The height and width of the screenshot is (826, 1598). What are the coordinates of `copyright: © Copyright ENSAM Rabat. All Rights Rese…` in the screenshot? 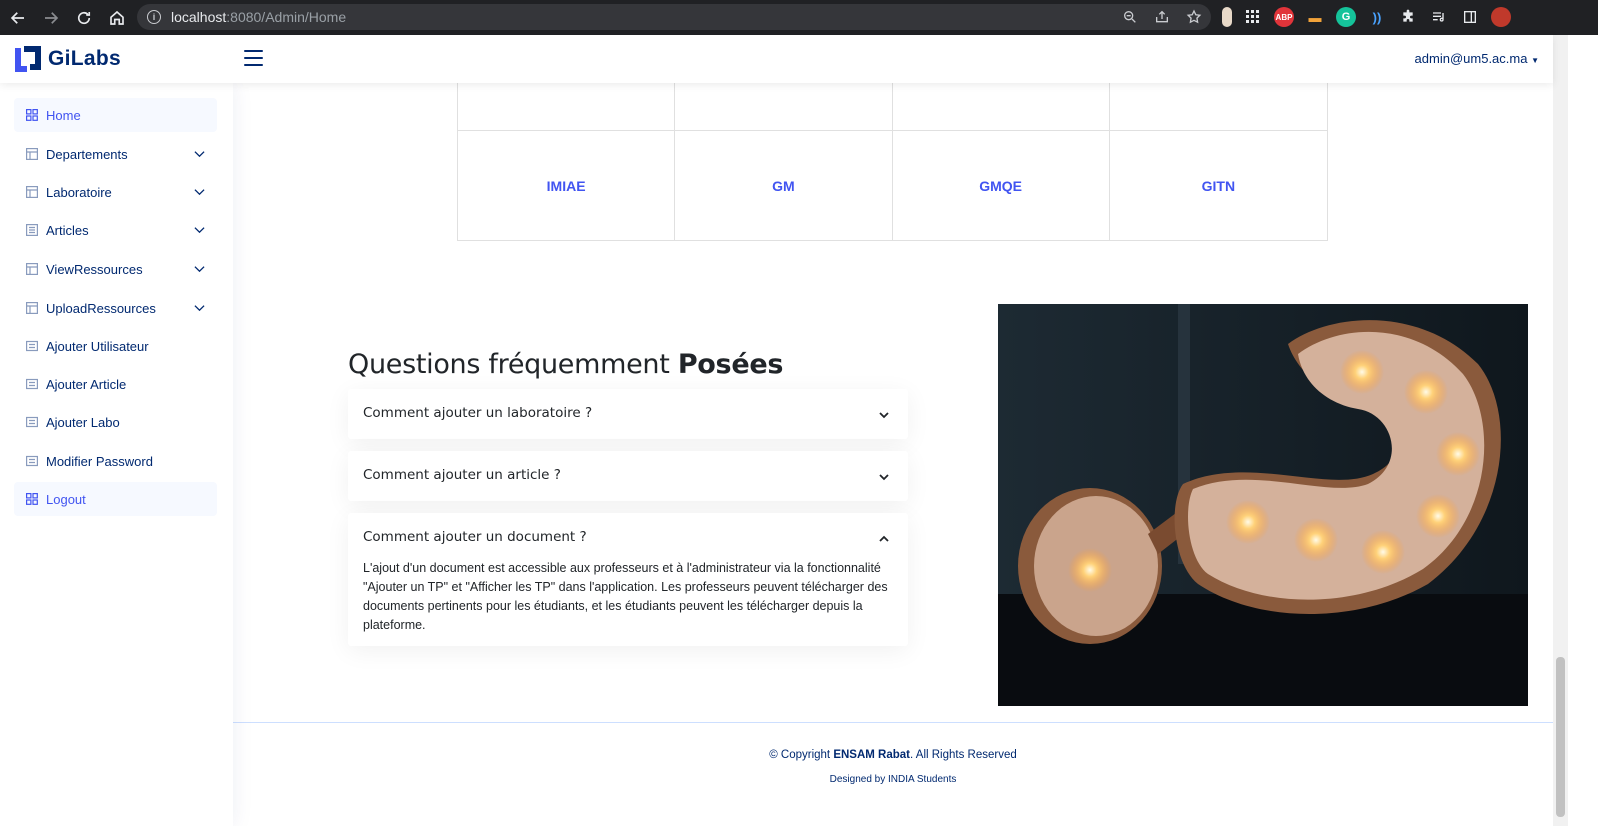 It's located at (893, 755).